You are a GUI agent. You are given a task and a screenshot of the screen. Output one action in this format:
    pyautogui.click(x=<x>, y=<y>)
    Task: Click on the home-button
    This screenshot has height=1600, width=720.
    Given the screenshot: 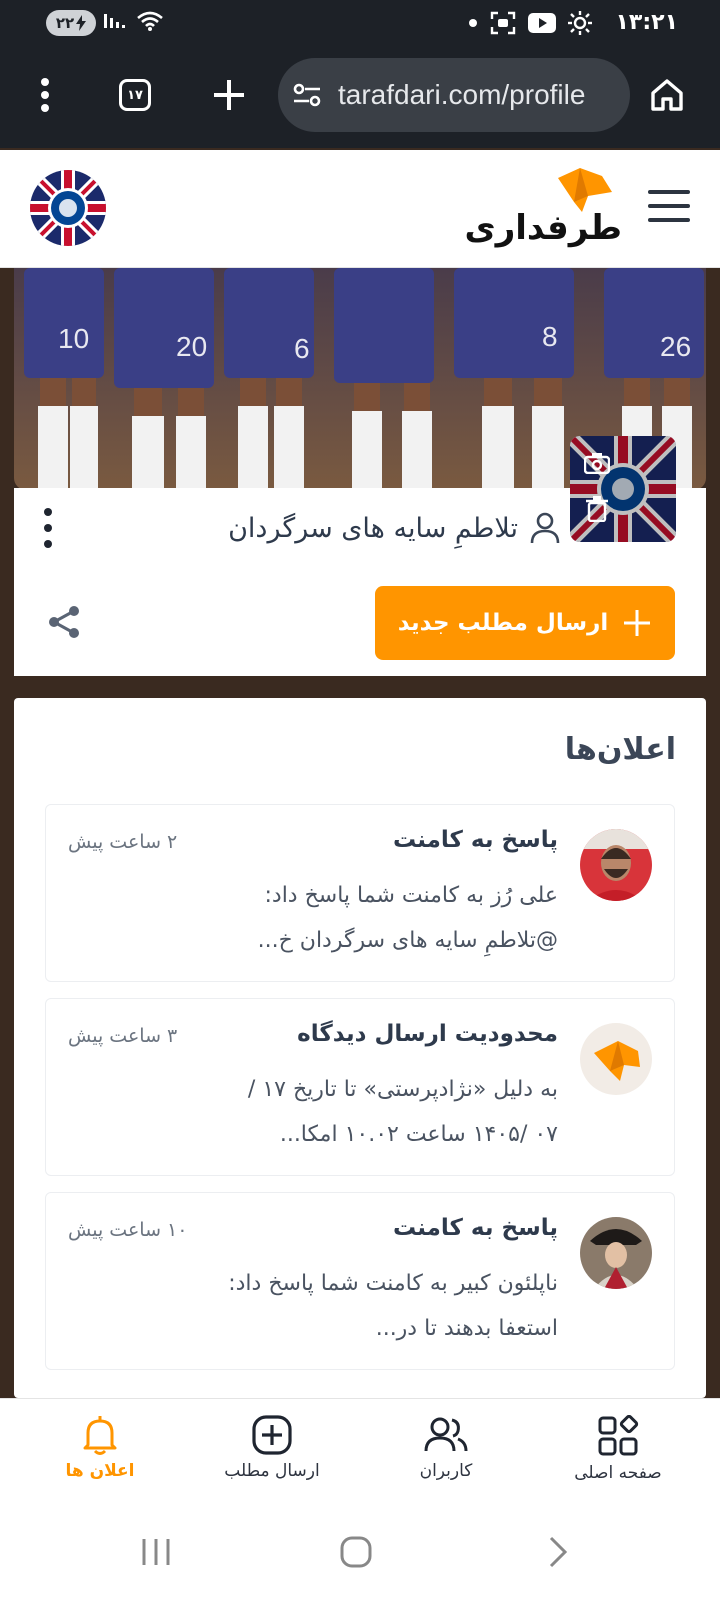 What is the action you would take?
    pyautogui.click(x=667, y=95)
    